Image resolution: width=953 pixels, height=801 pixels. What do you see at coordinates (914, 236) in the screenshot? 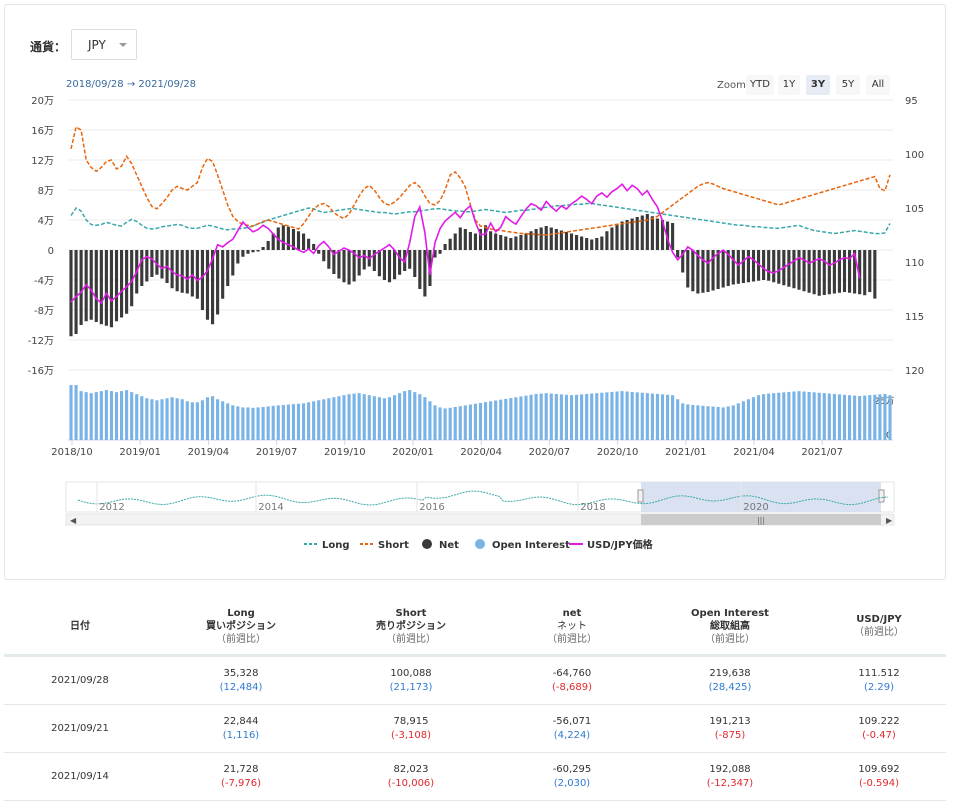
I see `right-axis-labels: 95 100 105 110 115 120` at bounding box center [914, 236].